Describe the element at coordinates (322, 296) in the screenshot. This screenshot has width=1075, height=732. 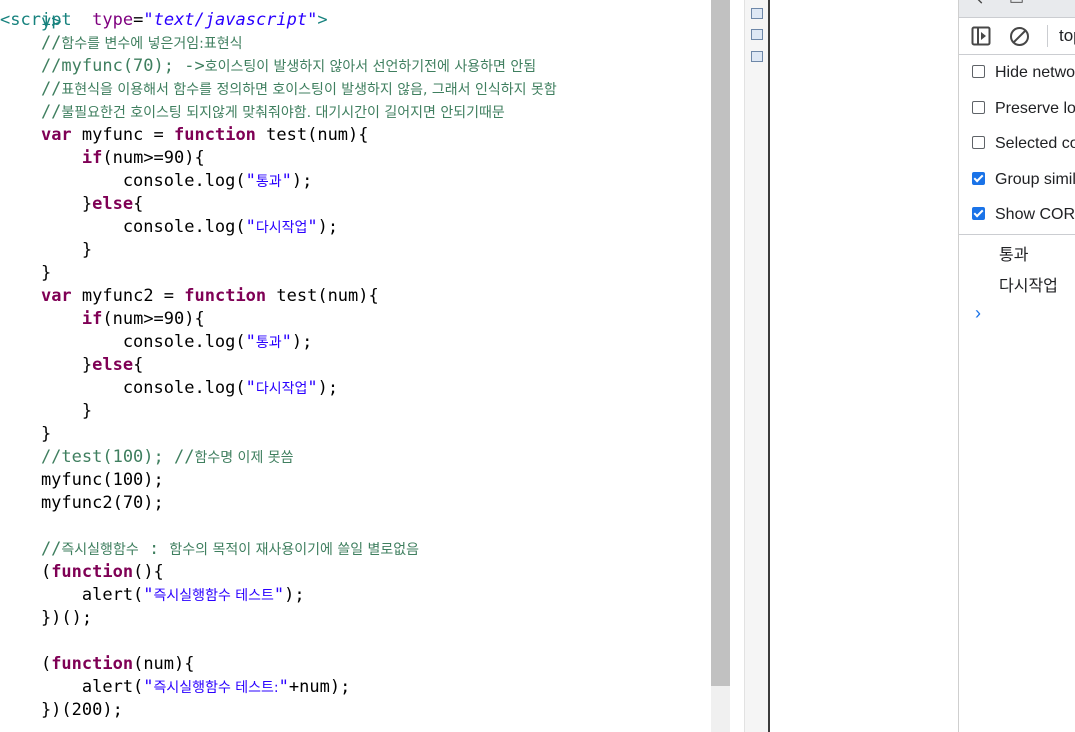
I see `code-token: test(num){` at that location.